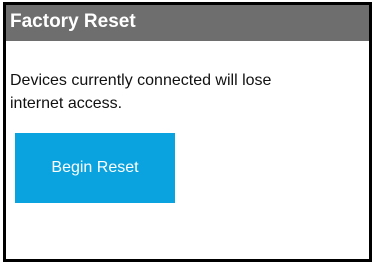 Image resolution: width=375 pixels, height=265 pixels. What do you see at coordinates (187, 23) in the screenshot?
I see `dialog-title-bar: Factory Reset` at bounding box center [187, 23].